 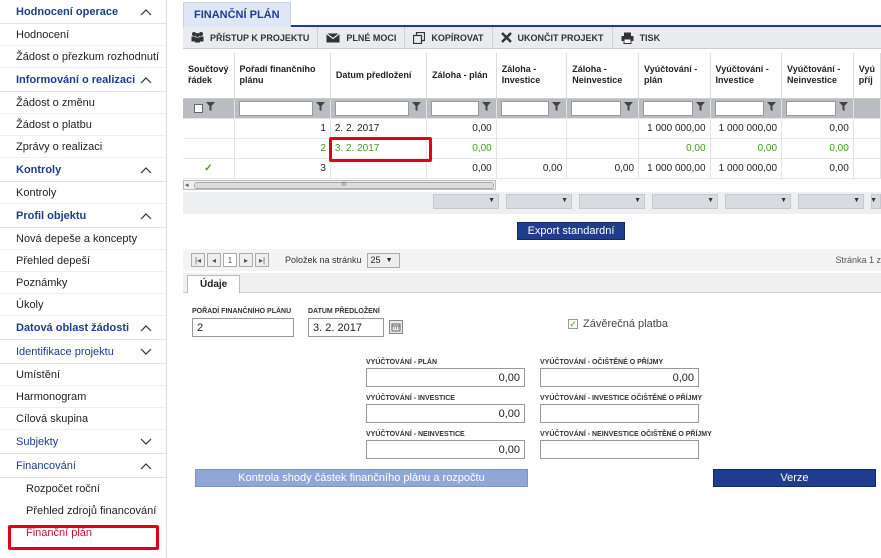 I want to click on horizontal-scrollbar: ◂ III, so click(x=339, y=185).